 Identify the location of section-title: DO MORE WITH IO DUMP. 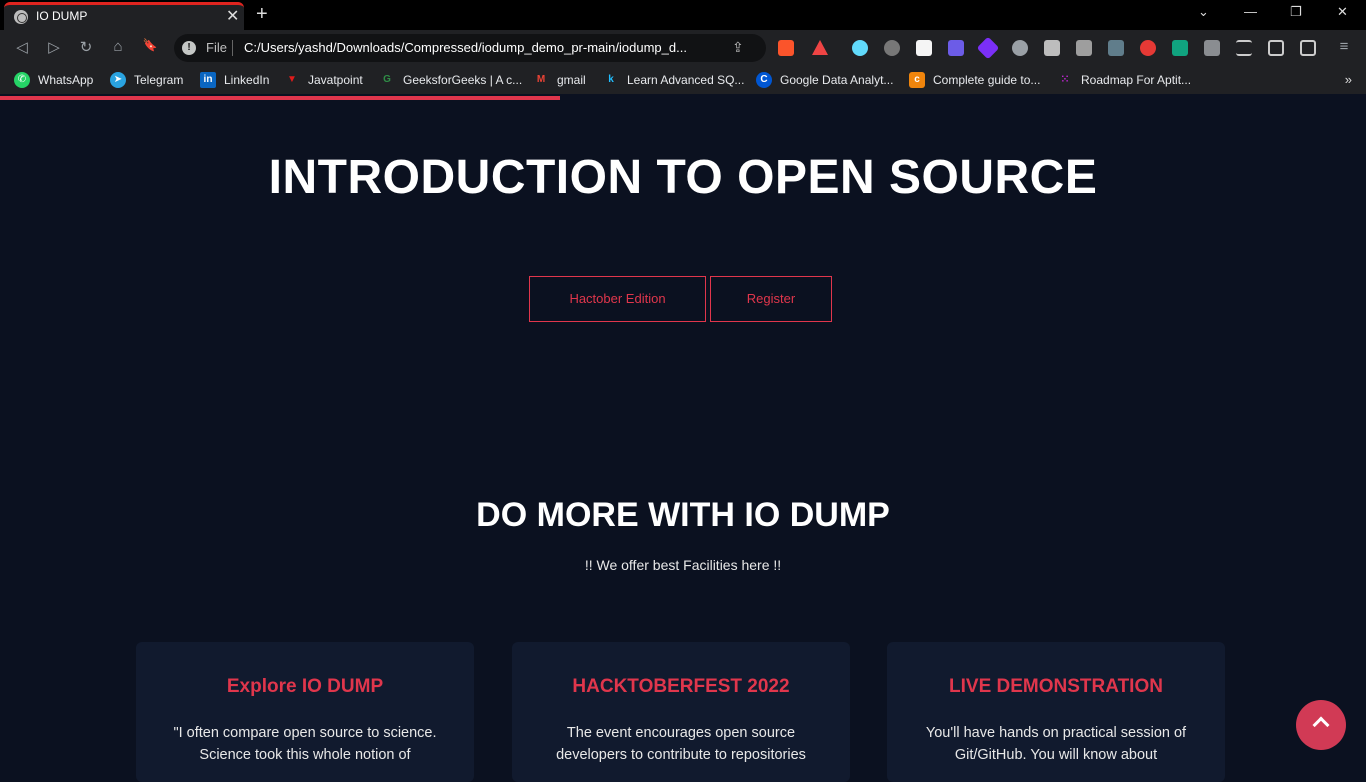
(683, 515).